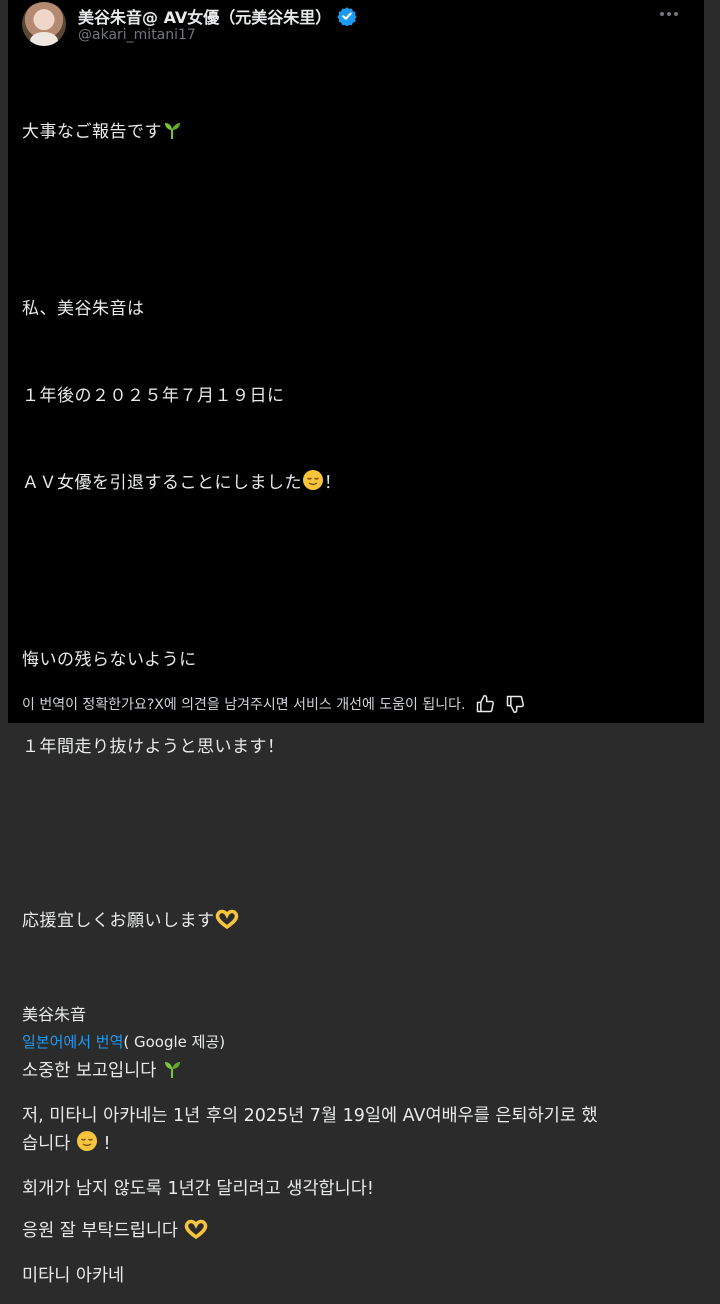  Describe the element at coordinates (153, 396) in the screenshot. I see `jp-line-3: １年後の２０２５年７月１９日に` at that location.